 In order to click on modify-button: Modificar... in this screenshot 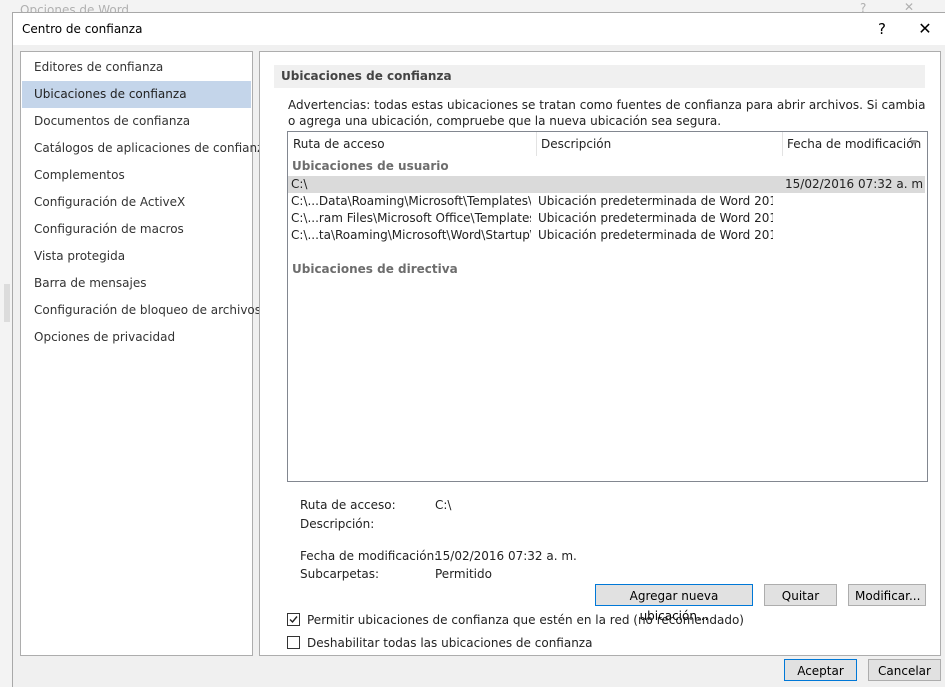, I will do `click(887, 595)`.